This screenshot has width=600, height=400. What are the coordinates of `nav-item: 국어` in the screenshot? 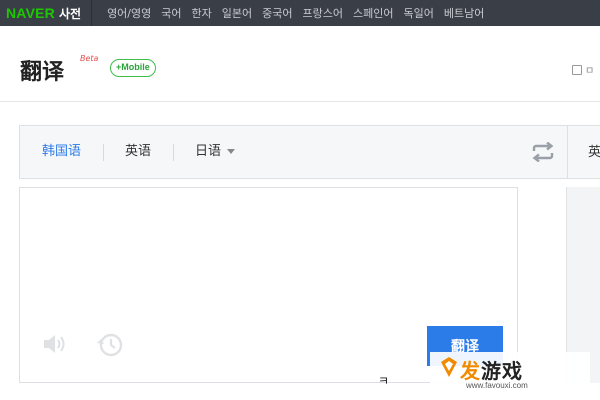 It's located at (171, 13).